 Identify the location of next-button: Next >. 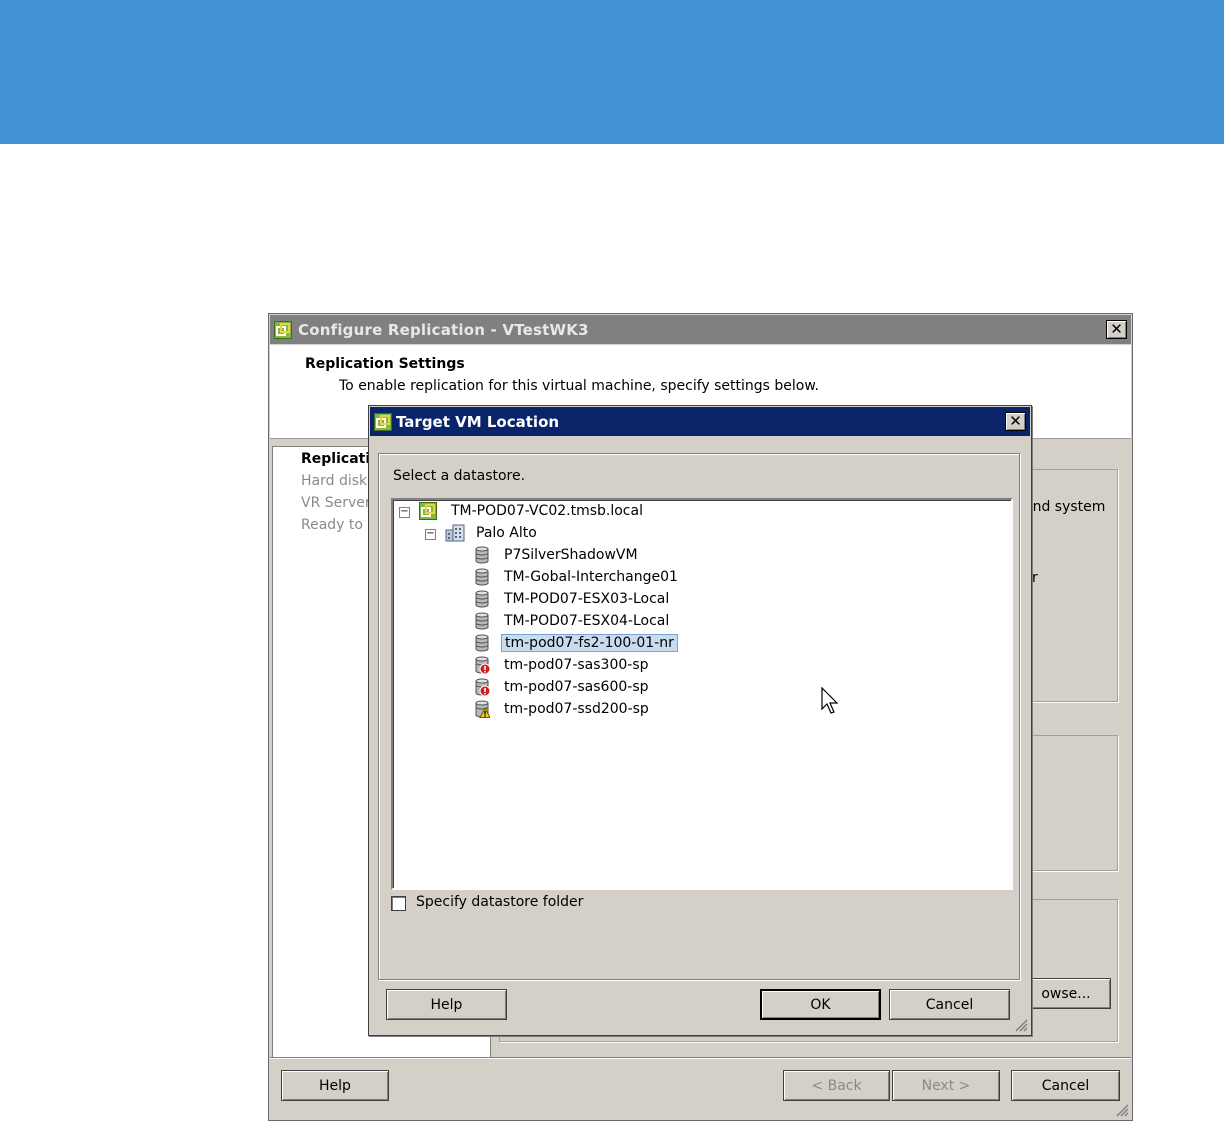
(946, 1085).